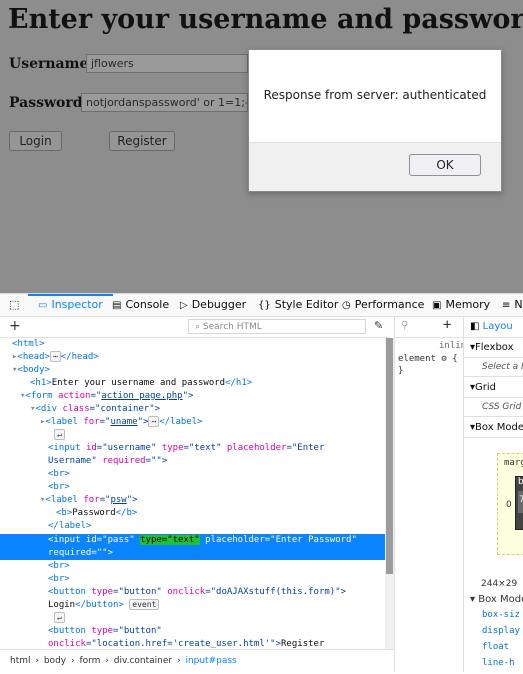 The image size is (523, 674). I want to click on tab-memory: ▣ Memory, so click(461, 305).